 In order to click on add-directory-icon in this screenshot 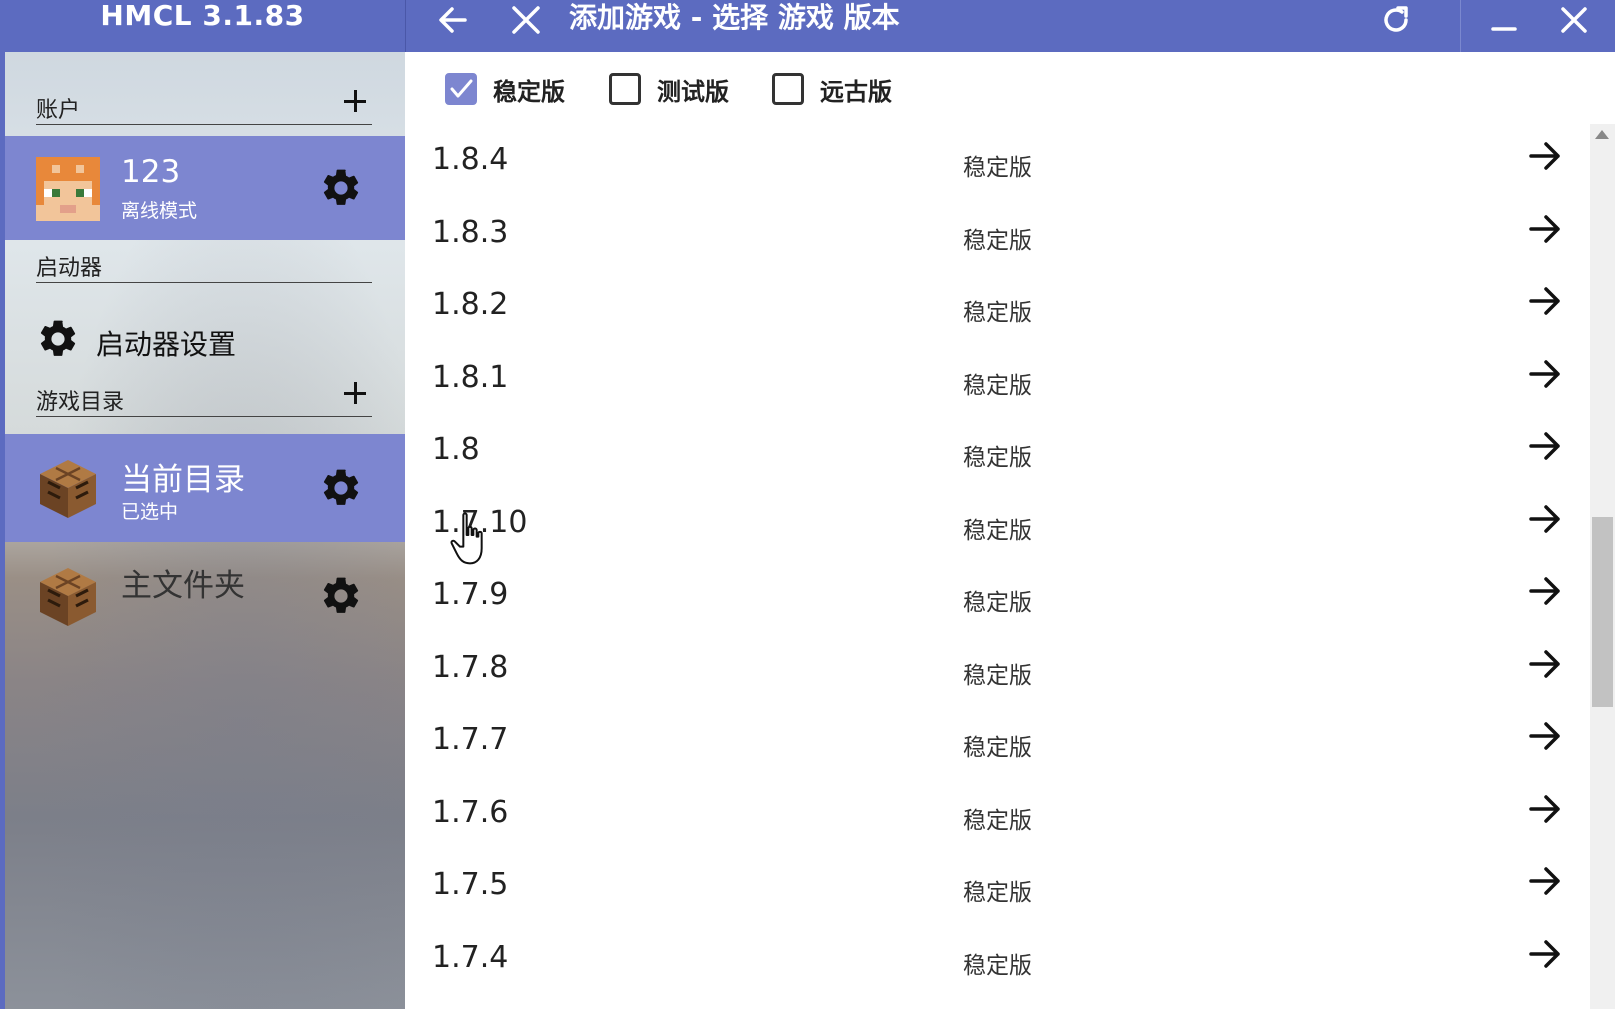, I will do `click(355, 393)`.